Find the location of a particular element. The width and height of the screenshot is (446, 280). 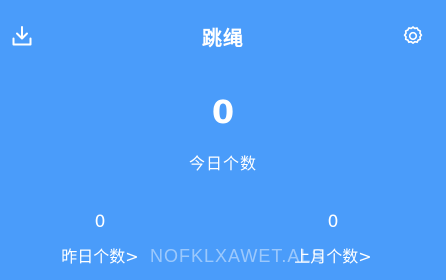

page-title: 跳绳 is located at coordinates (223, 38).